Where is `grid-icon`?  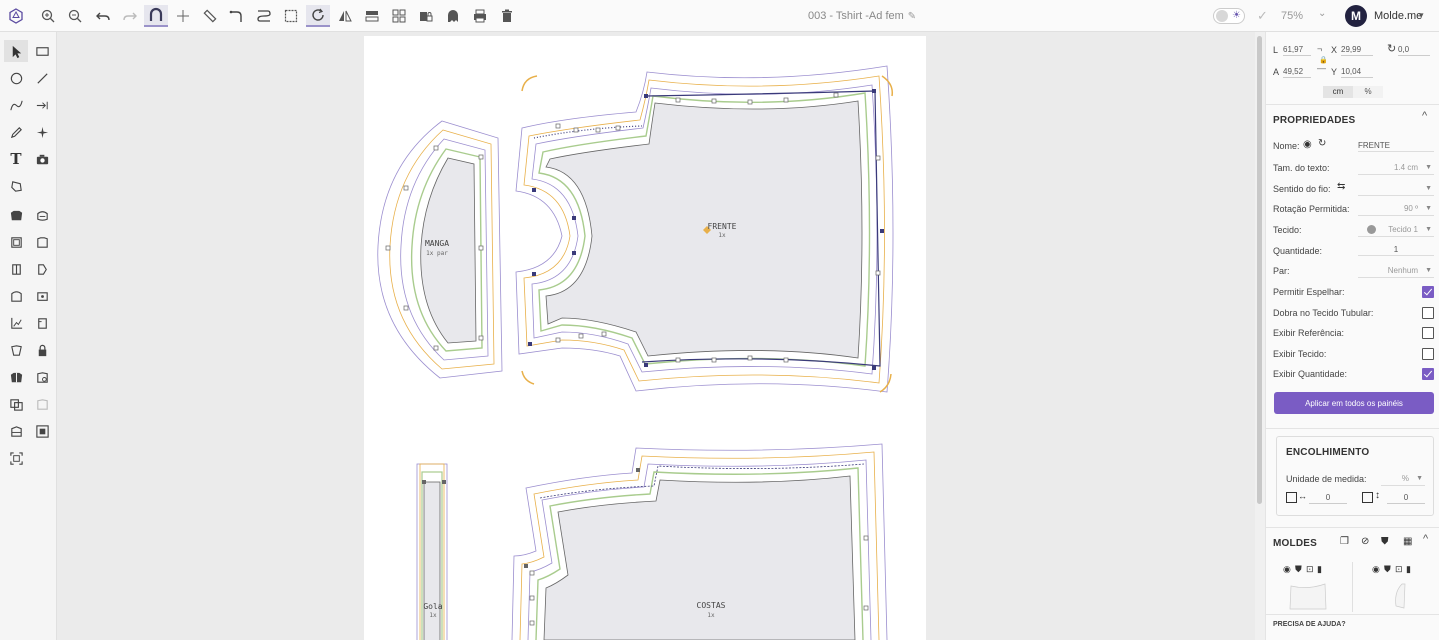 grid-icon is located at coordinates (399, 16).